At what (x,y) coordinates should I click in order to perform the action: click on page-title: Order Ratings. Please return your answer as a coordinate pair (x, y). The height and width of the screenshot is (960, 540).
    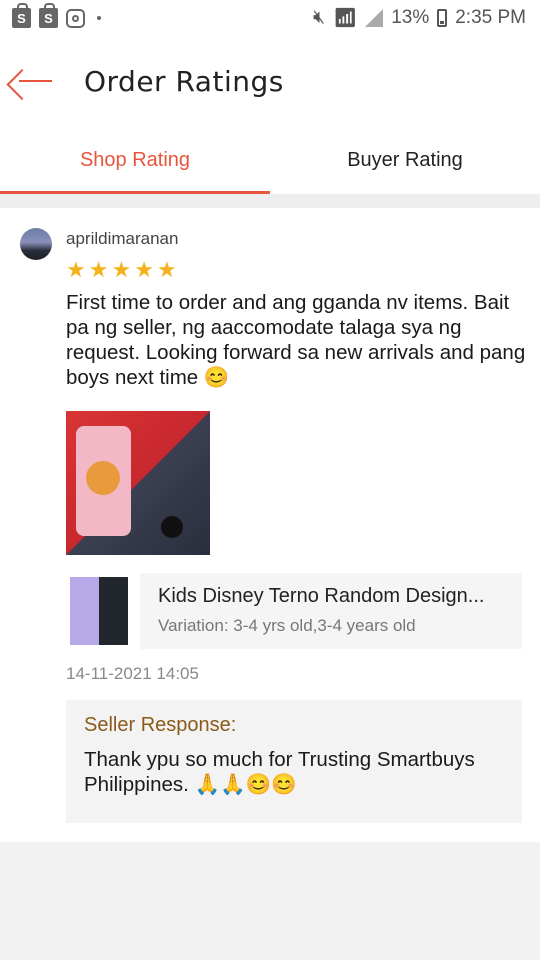
    Looking at the image, I should click on (184, 81).